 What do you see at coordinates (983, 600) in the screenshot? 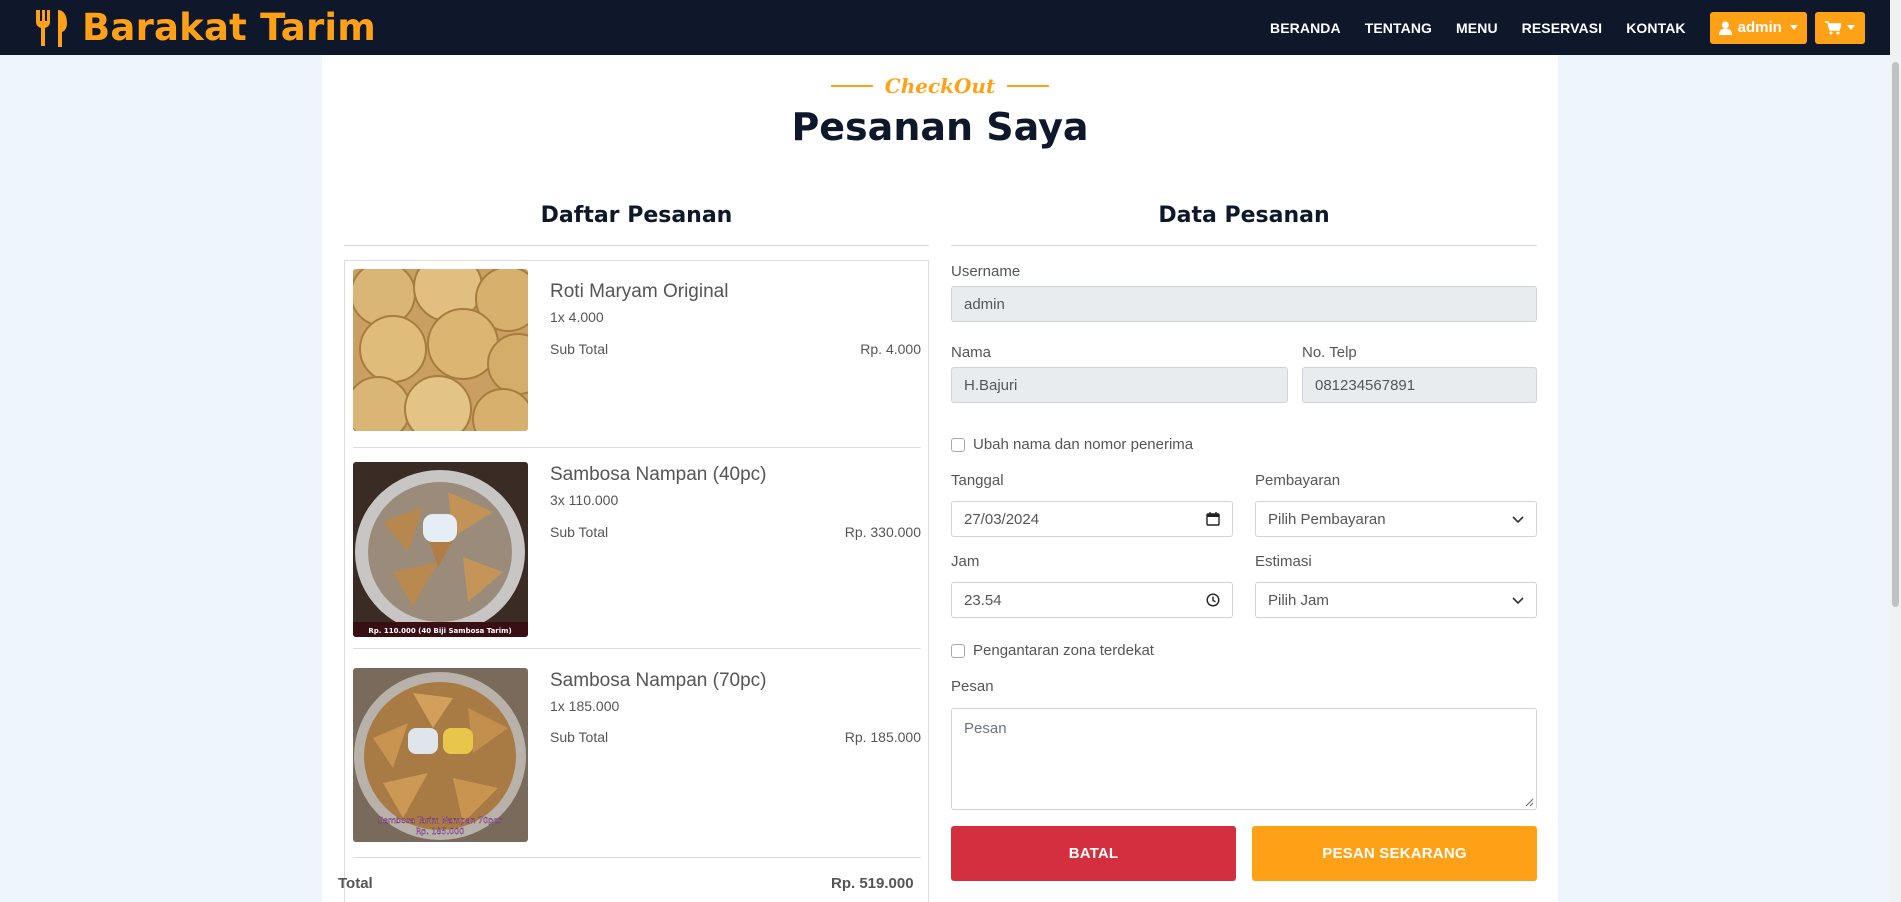
I see `time-value: 23.54` at bounding box center [983, 600].